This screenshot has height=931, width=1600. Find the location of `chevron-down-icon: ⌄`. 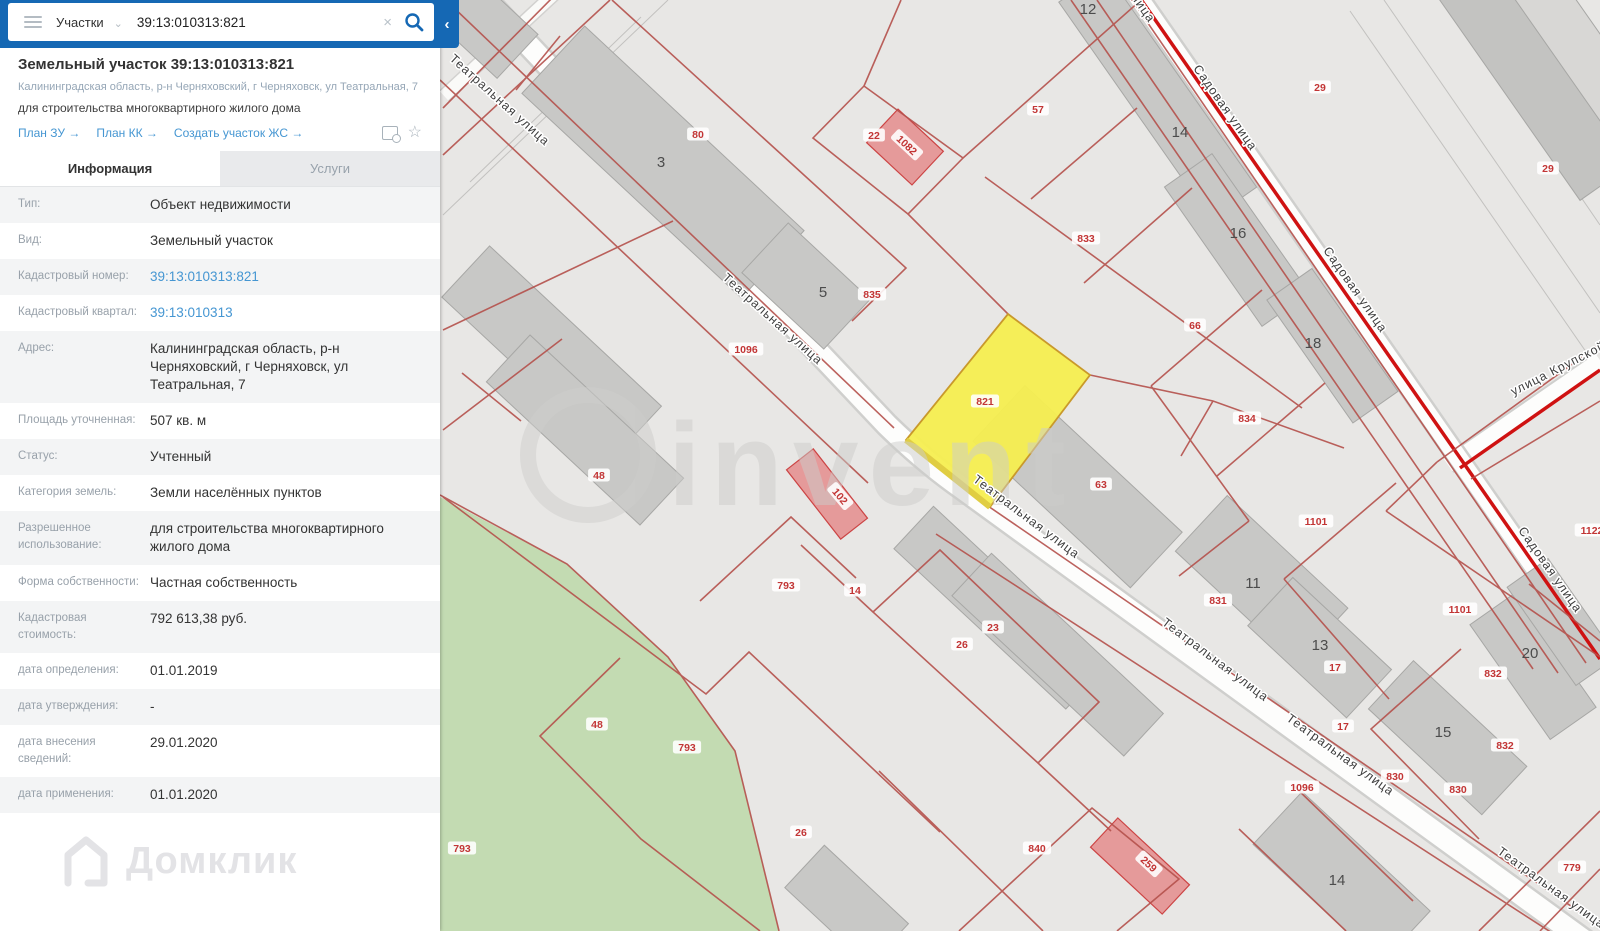

chevron-down-icon: ⌄ is located at coordinates (118, 23).